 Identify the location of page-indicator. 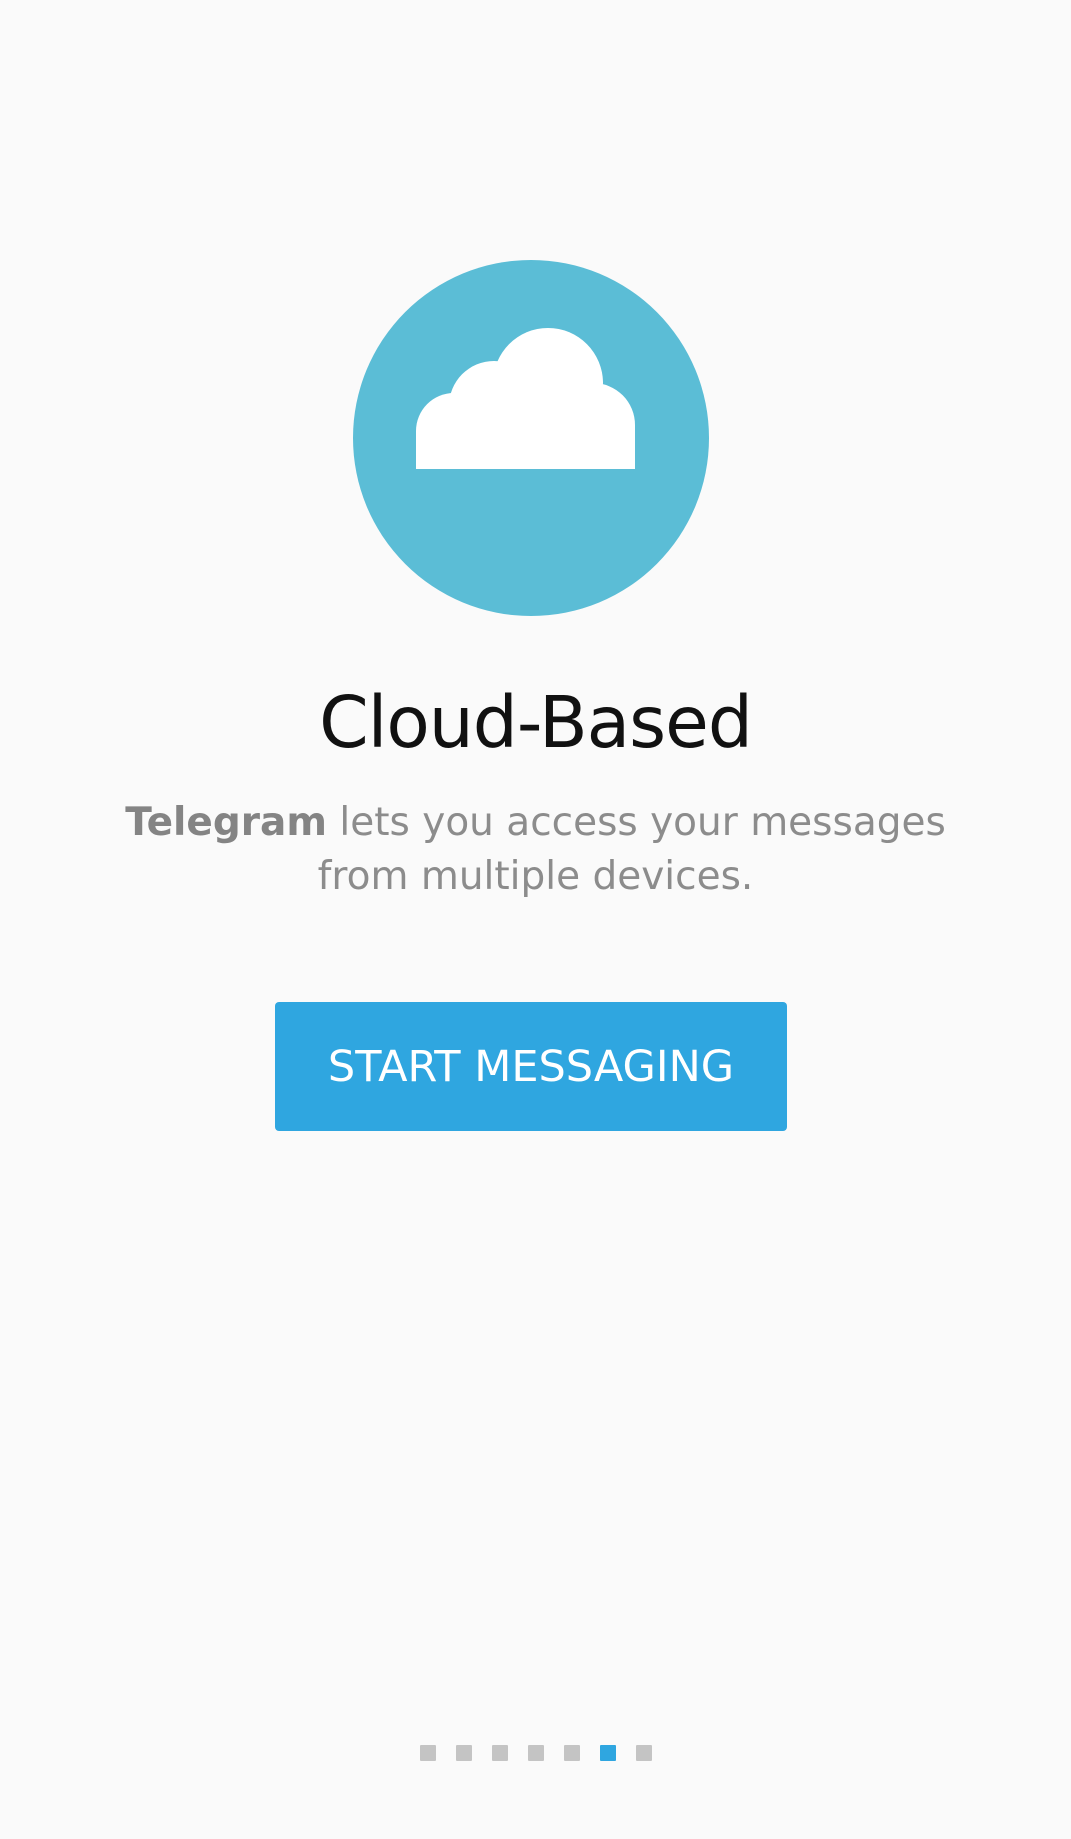
(535, 1753).